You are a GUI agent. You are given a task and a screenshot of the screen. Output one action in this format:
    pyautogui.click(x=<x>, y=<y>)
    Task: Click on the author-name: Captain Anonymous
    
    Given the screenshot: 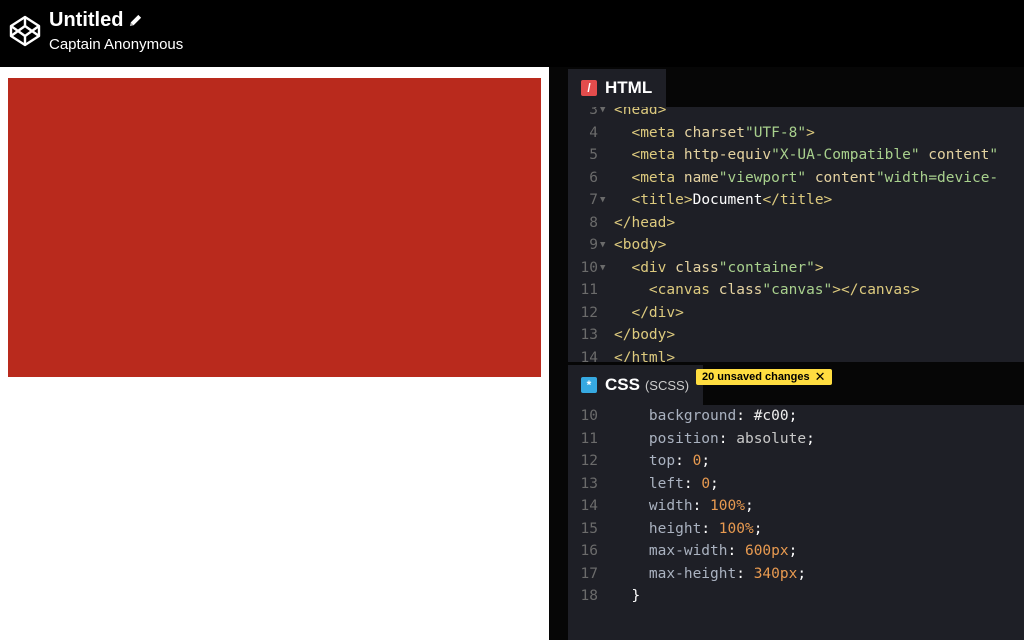 What is the action you would take?
    pyautogui.click(x=116, y=44)
    